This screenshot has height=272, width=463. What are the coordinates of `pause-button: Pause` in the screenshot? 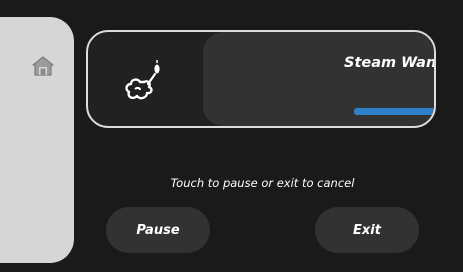 It's located at (158, 230).